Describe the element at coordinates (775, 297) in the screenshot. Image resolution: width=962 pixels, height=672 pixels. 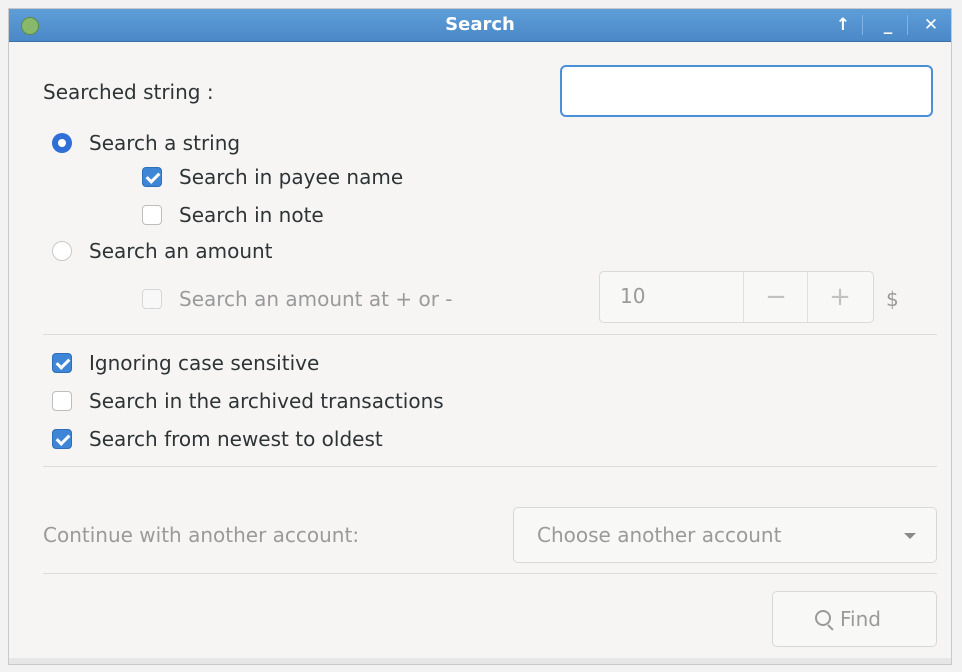
I see `decrement-button: −` at that location.